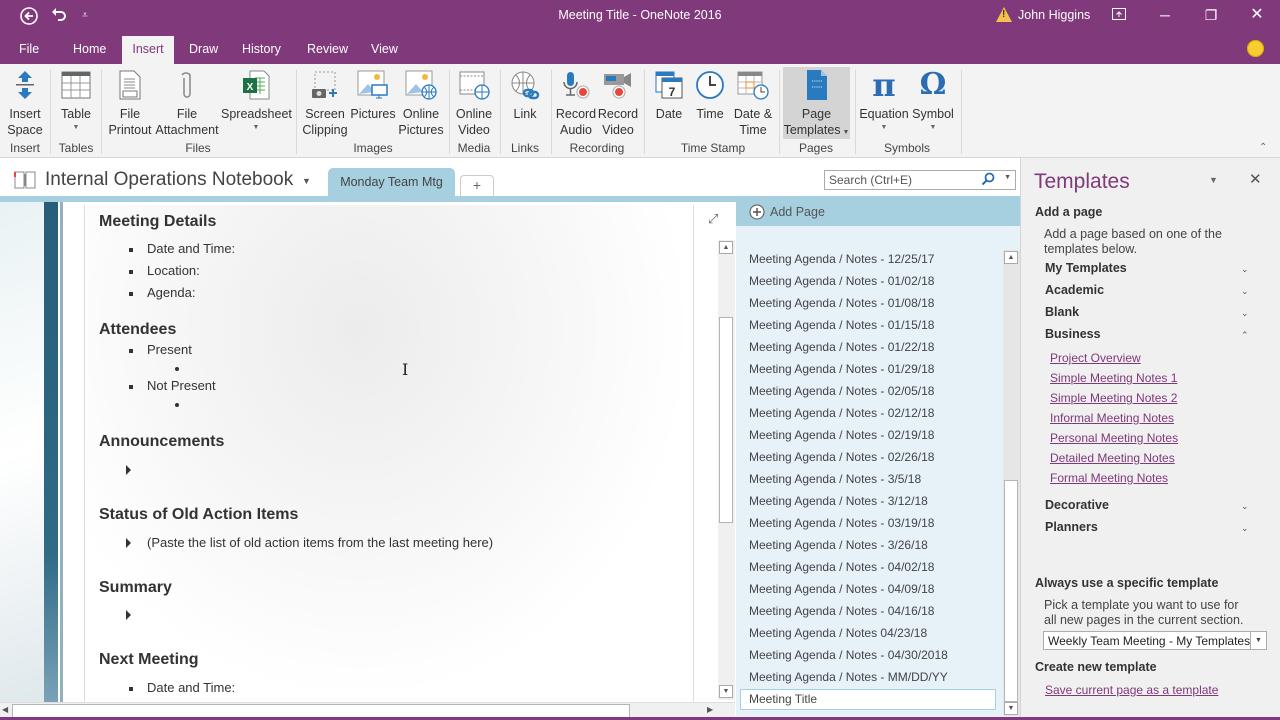 The width and height of the screenshot is (1280, 720). I want to click on save-as-template-link: Save current page as a template, so click(1131, 690).